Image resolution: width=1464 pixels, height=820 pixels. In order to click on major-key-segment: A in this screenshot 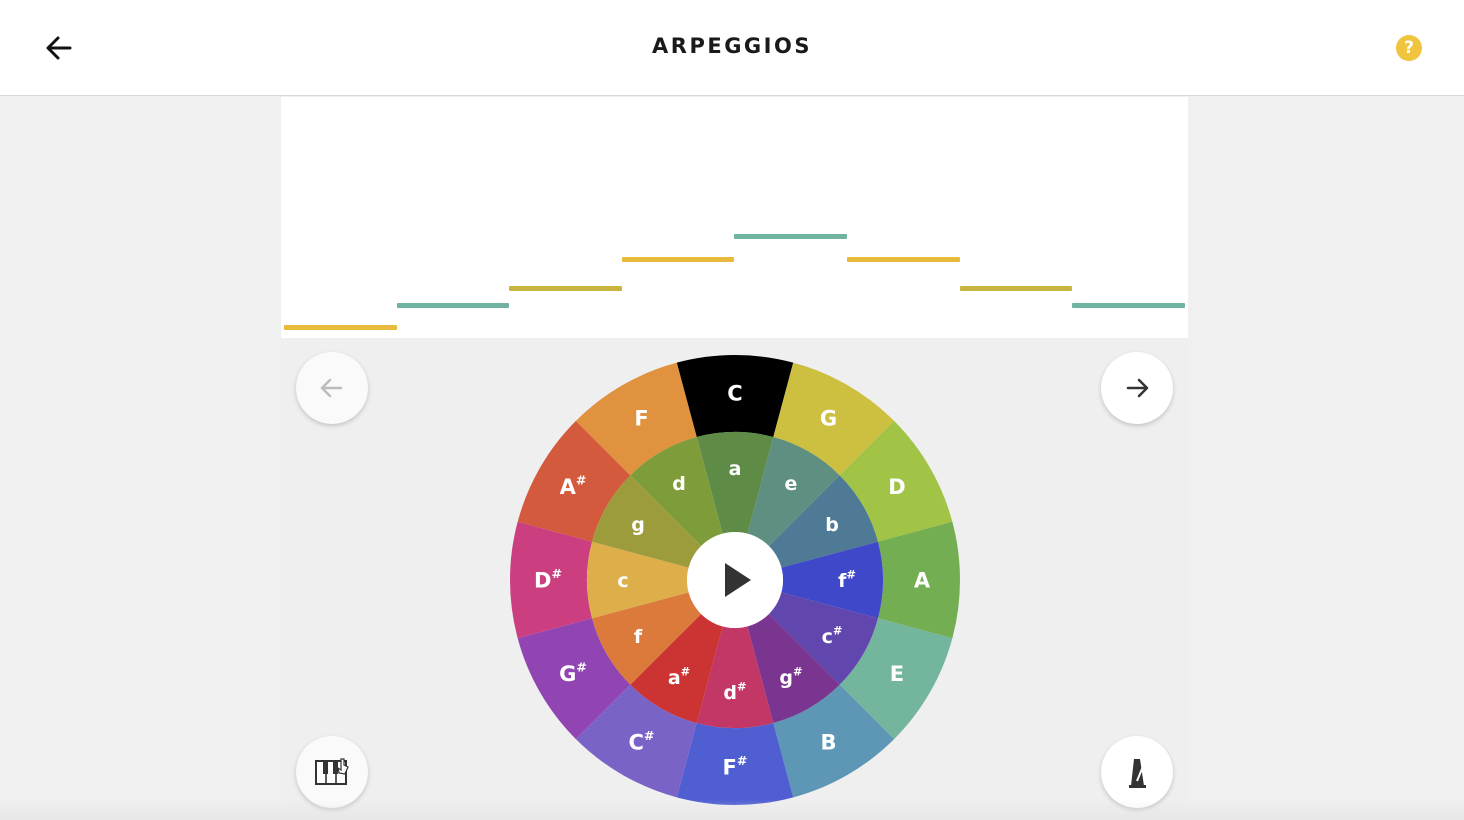, I will do `click(918, 580)`.